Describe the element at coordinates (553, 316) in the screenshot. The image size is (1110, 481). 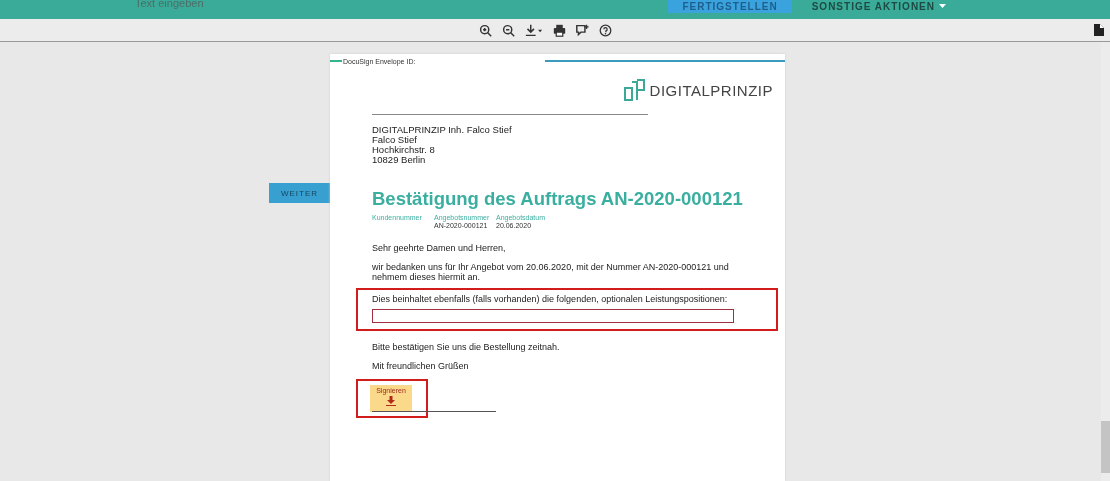
I see `options-input-field` at that location.